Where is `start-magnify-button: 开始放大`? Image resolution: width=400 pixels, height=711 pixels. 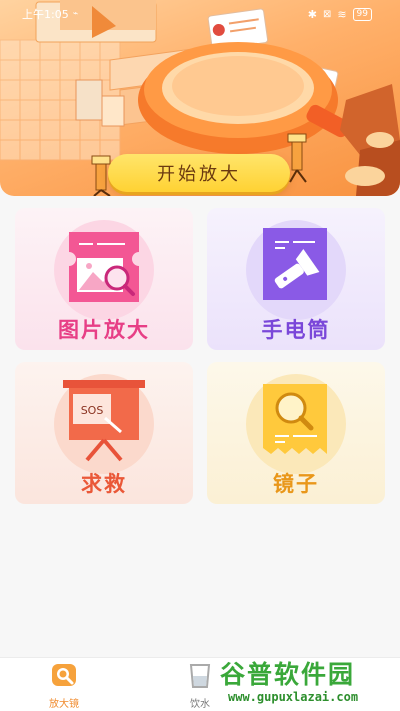
start-magnify-button: 开始放大 is located at coordinates (199, 173).